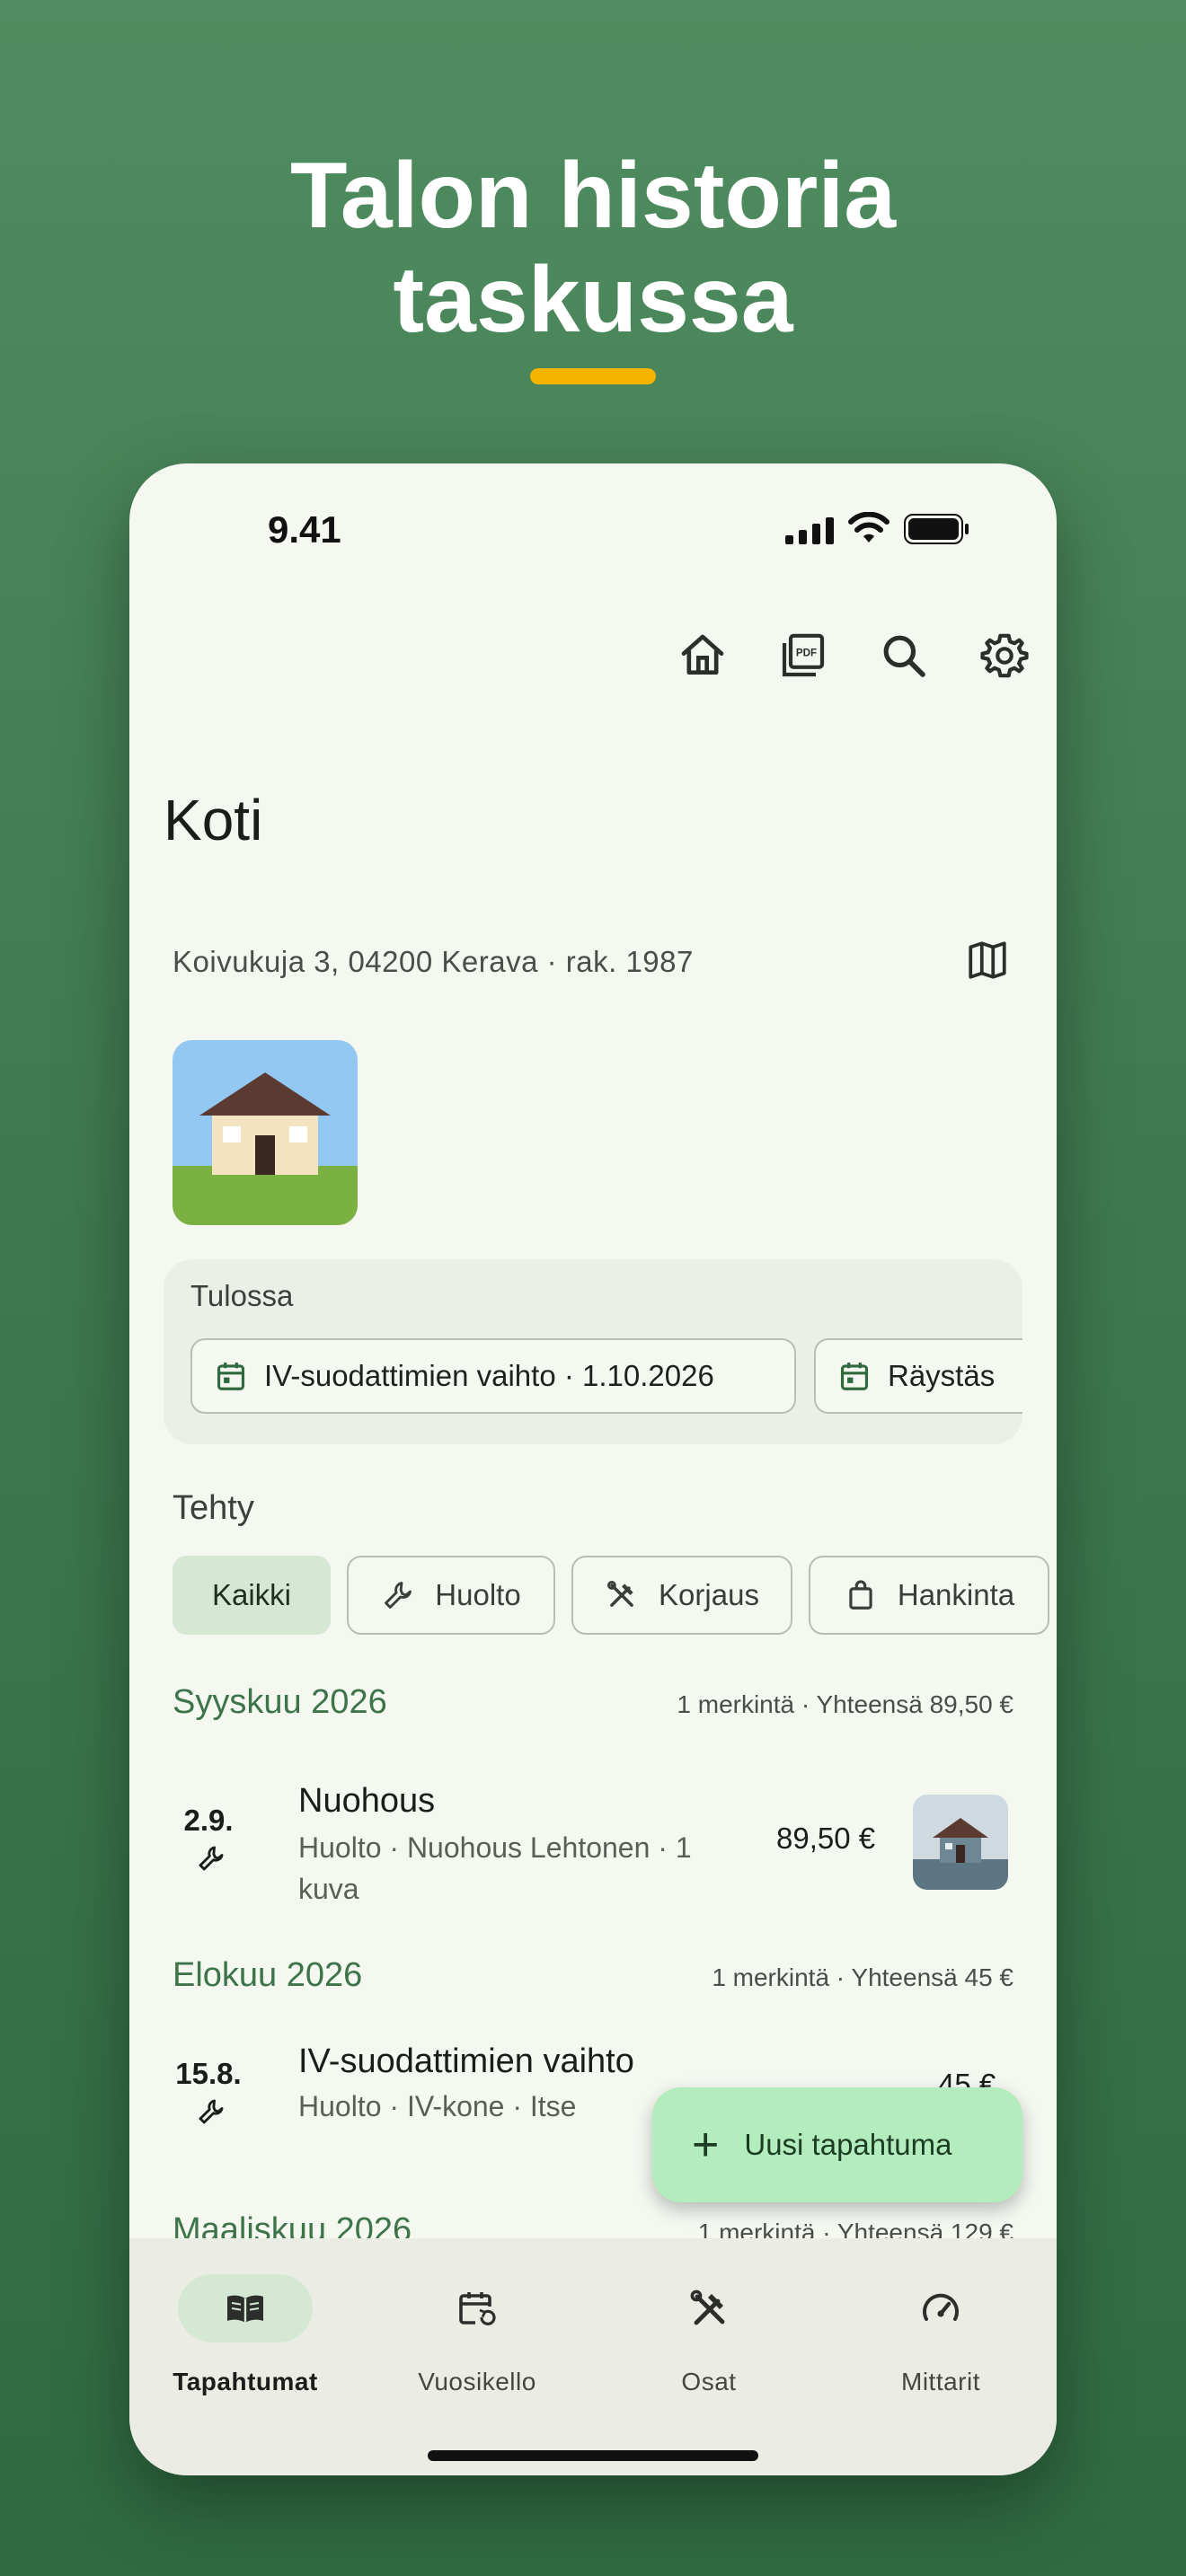  Describe the element at coordinates (242, 1295) in the screenshot. I see `upcoming-title: Tulossa` at that location.